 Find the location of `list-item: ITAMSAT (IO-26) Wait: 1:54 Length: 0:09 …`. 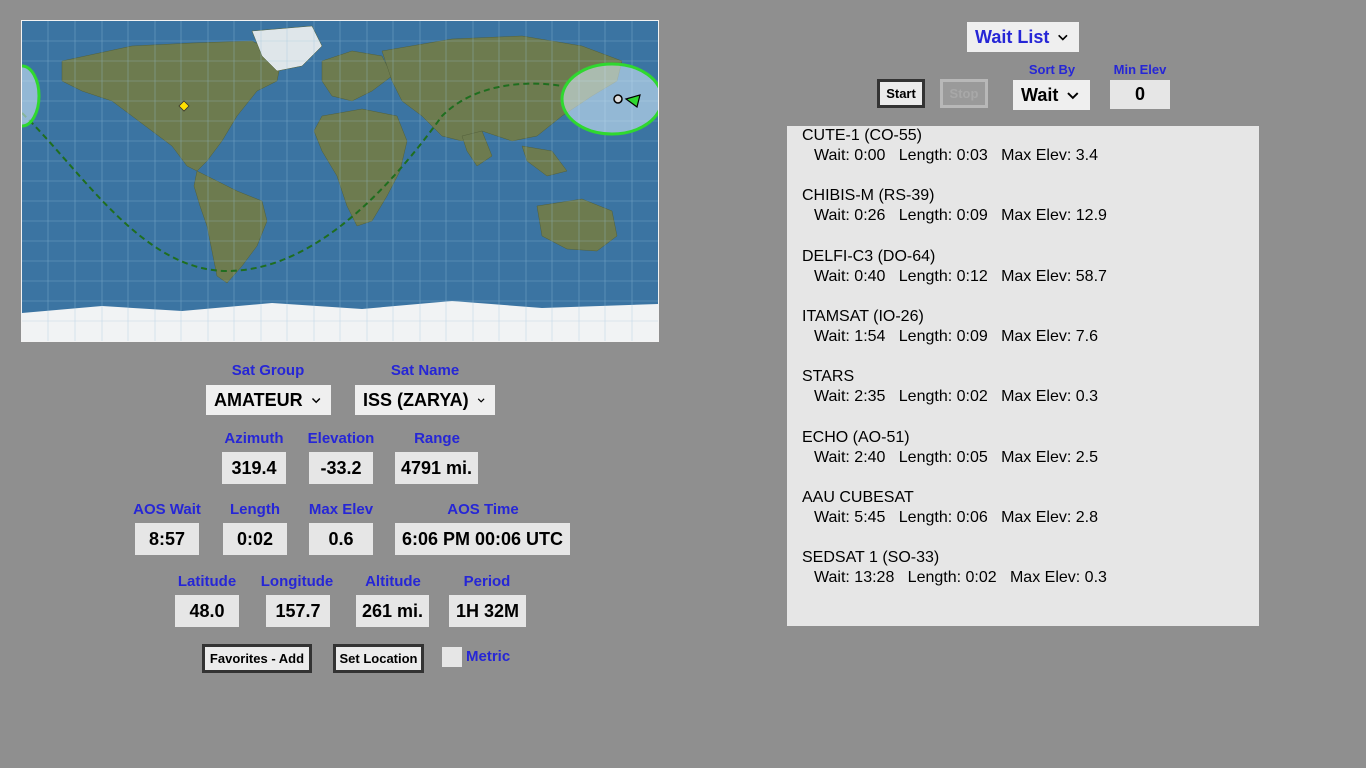

list-item: ITAMSAT (IO-26) Wait: 1:54 Length: 0:09 … is located at coordinates (950, 327).